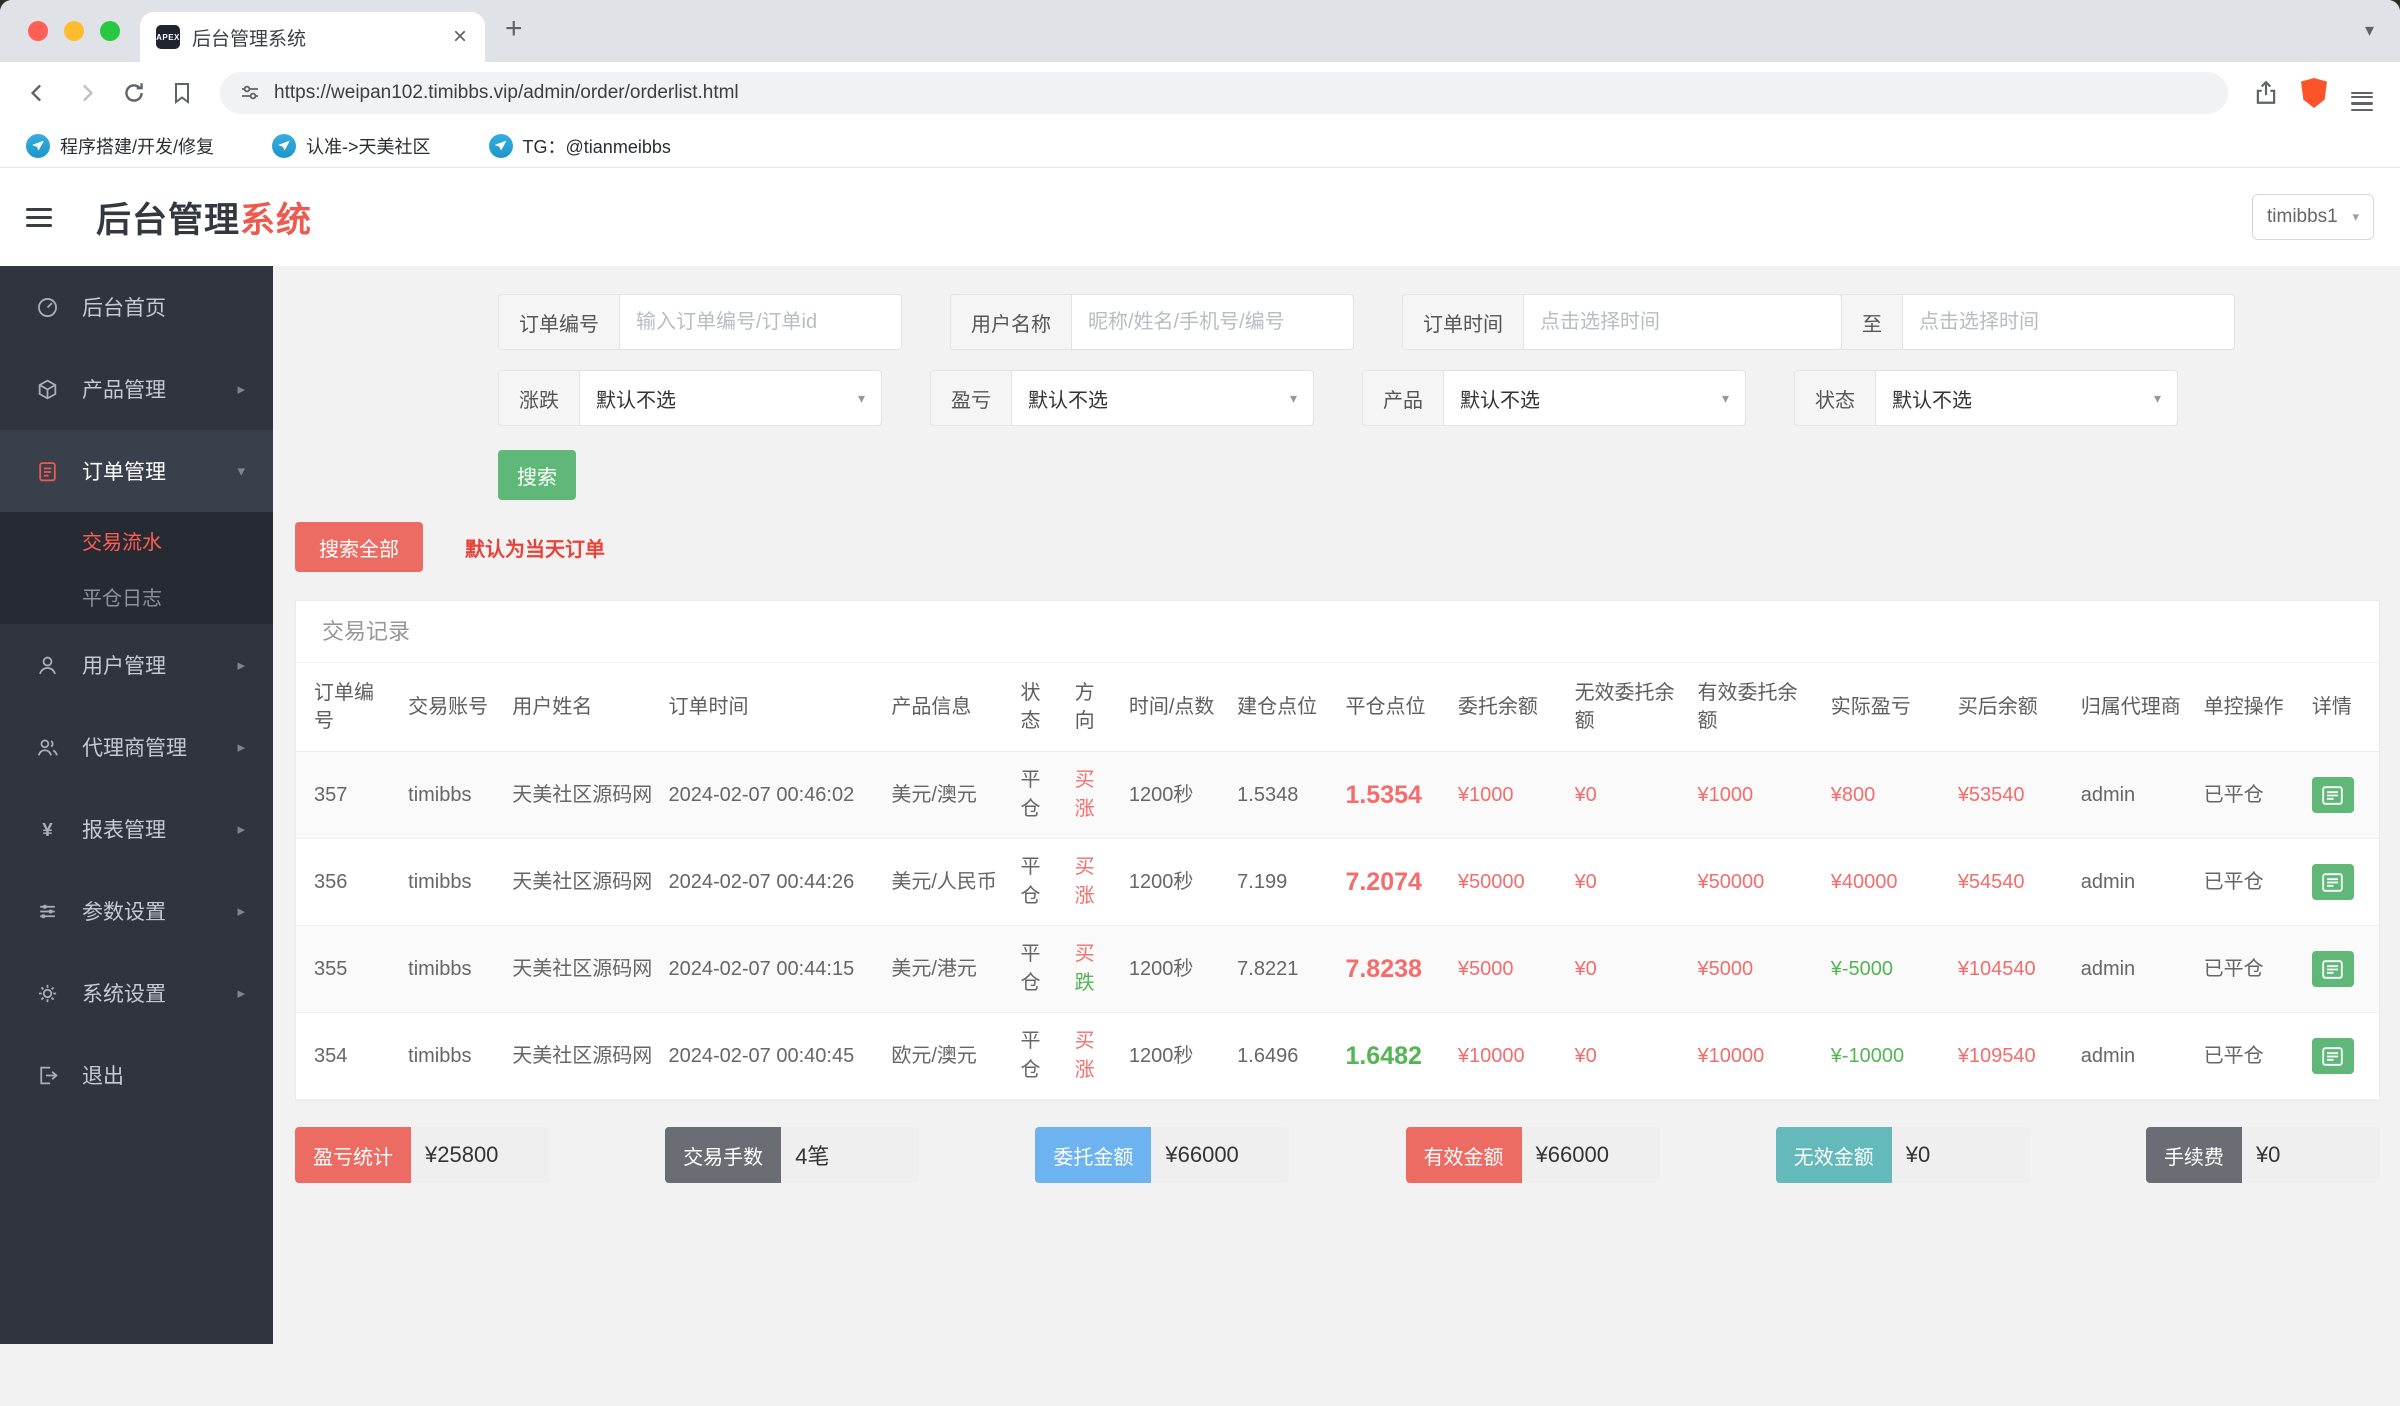  What do you see at coordinates (731, 398) in the screenshot?
I see `updown-select: 默认不选 ▾` at bounding box center [731, 398].